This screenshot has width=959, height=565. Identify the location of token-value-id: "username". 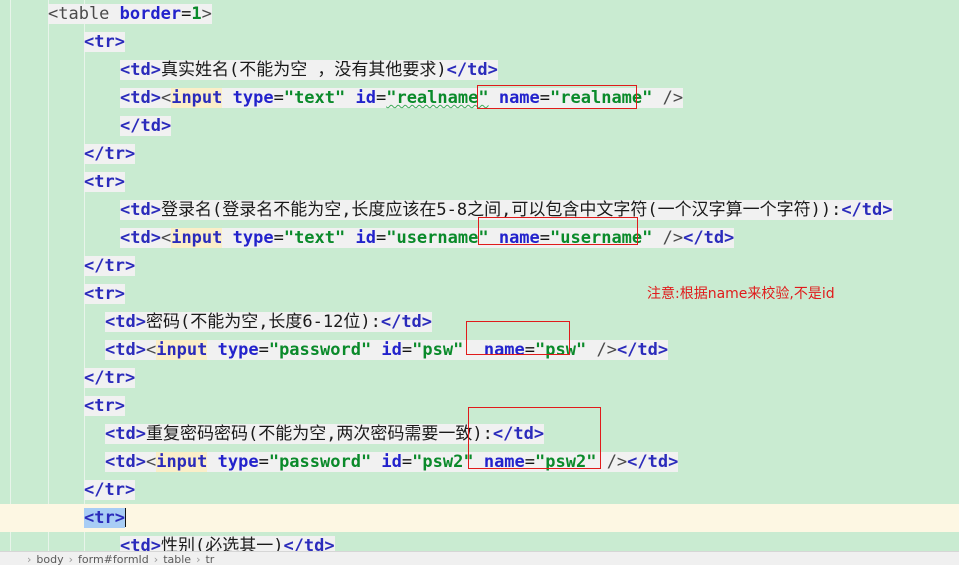
(437, 238).